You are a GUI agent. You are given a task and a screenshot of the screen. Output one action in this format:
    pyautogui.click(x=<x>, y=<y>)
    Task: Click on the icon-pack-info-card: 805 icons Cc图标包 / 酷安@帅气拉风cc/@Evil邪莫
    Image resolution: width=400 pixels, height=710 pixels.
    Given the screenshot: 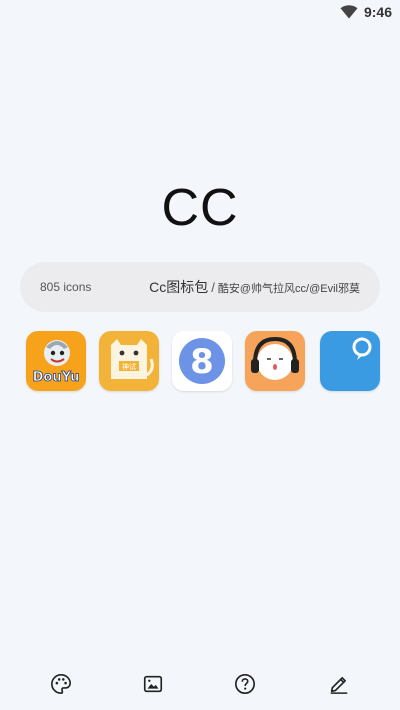 What is the action you would take?
    pyautogui.click(x=200, y=287)
    